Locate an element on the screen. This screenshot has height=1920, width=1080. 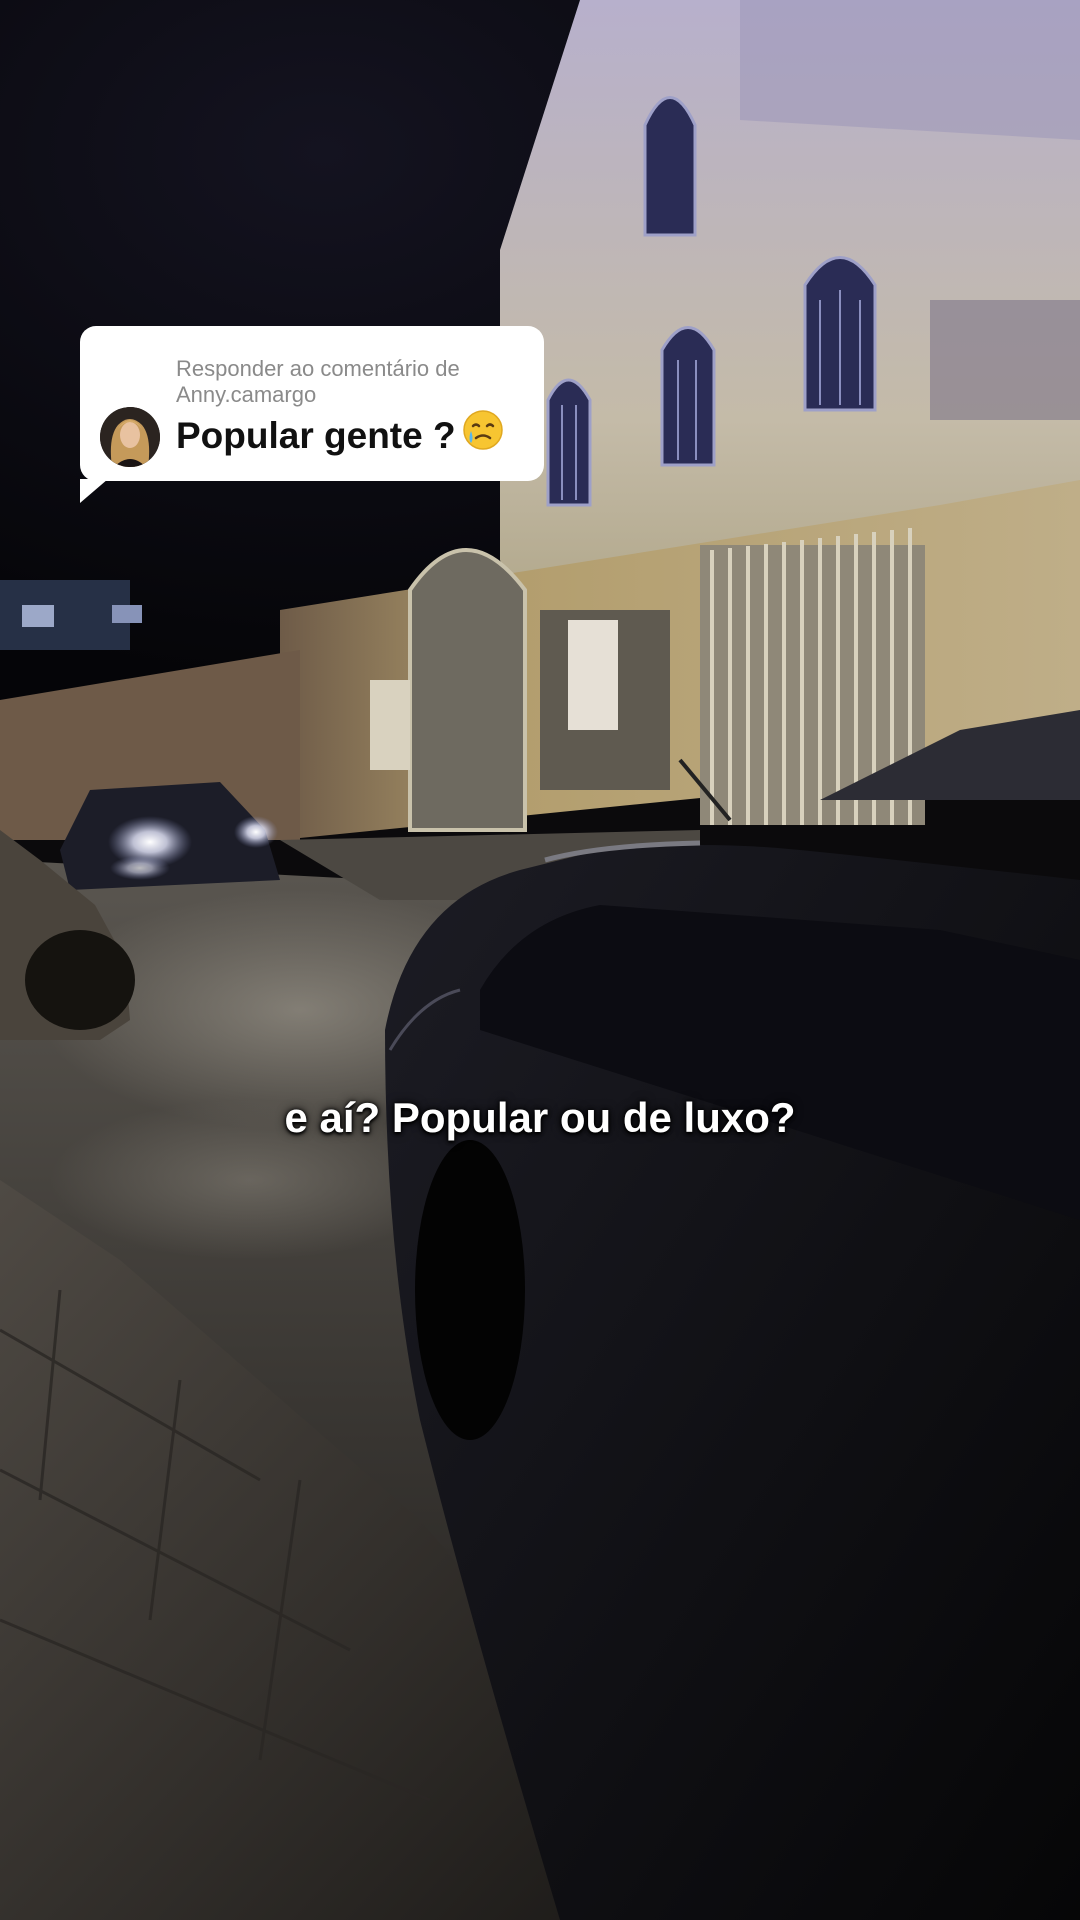
reply-comment-text: Popular gente ? is located at coordinates (340, 435).